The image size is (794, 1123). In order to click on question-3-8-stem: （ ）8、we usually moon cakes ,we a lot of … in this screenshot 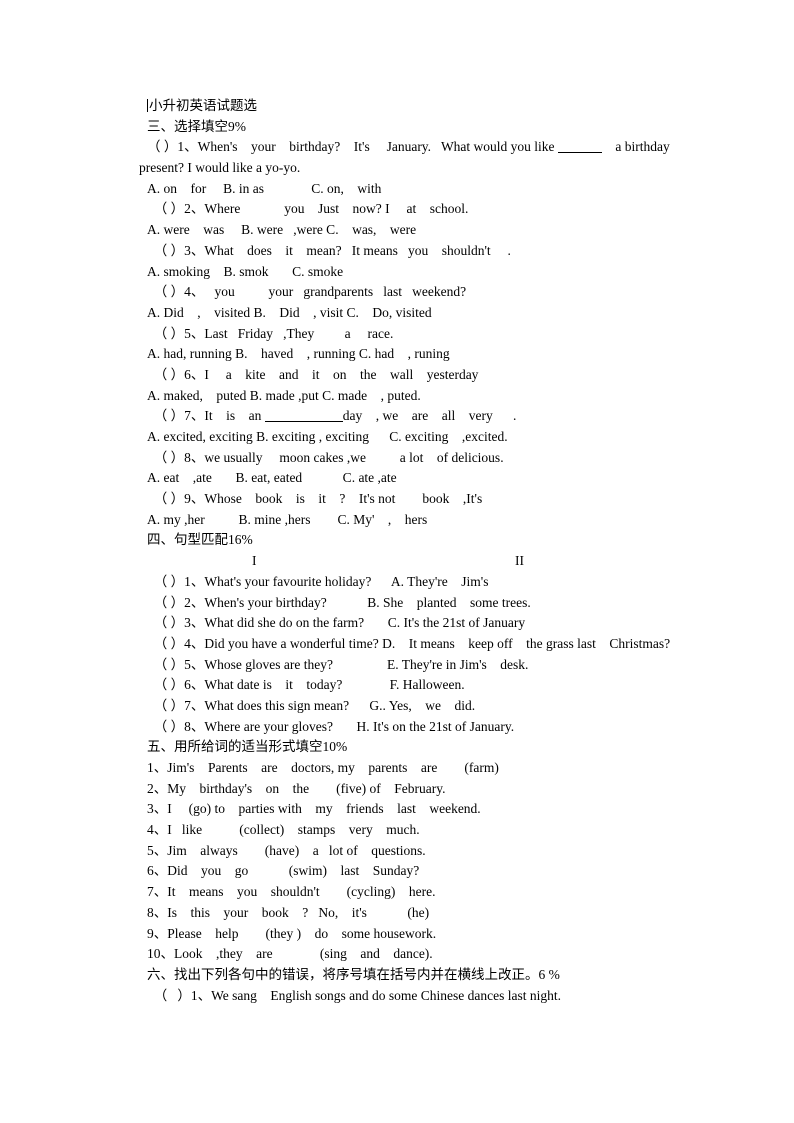, I will do `click(325, 457)`.